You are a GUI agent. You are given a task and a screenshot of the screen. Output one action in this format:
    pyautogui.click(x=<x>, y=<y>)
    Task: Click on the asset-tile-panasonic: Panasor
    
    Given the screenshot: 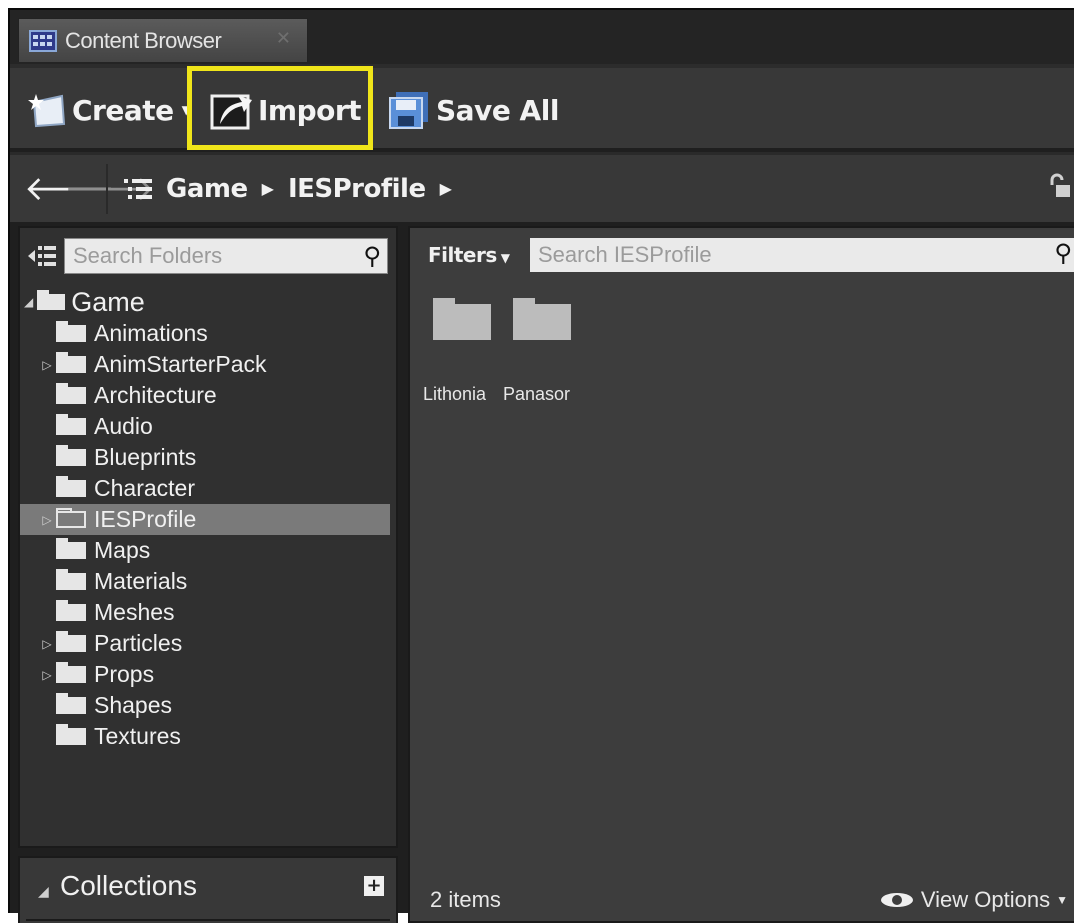 What is the action you would take?
    pyautogui.click(x=542, y=347)
    